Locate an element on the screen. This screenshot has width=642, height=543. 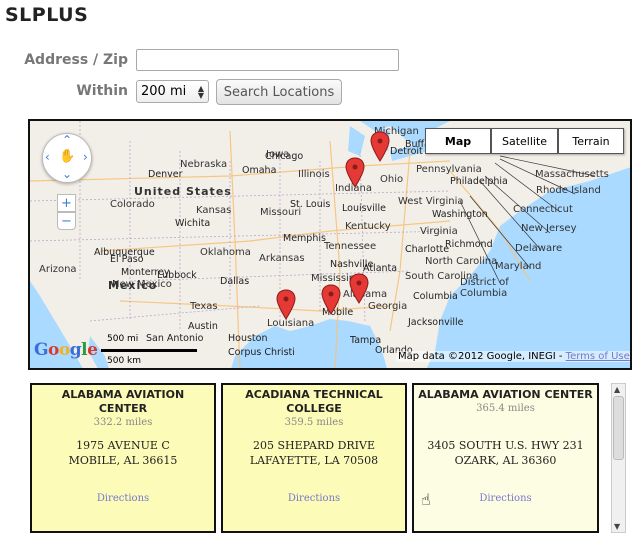
map-type-map-button: Map is located at coordinates (458, 141).